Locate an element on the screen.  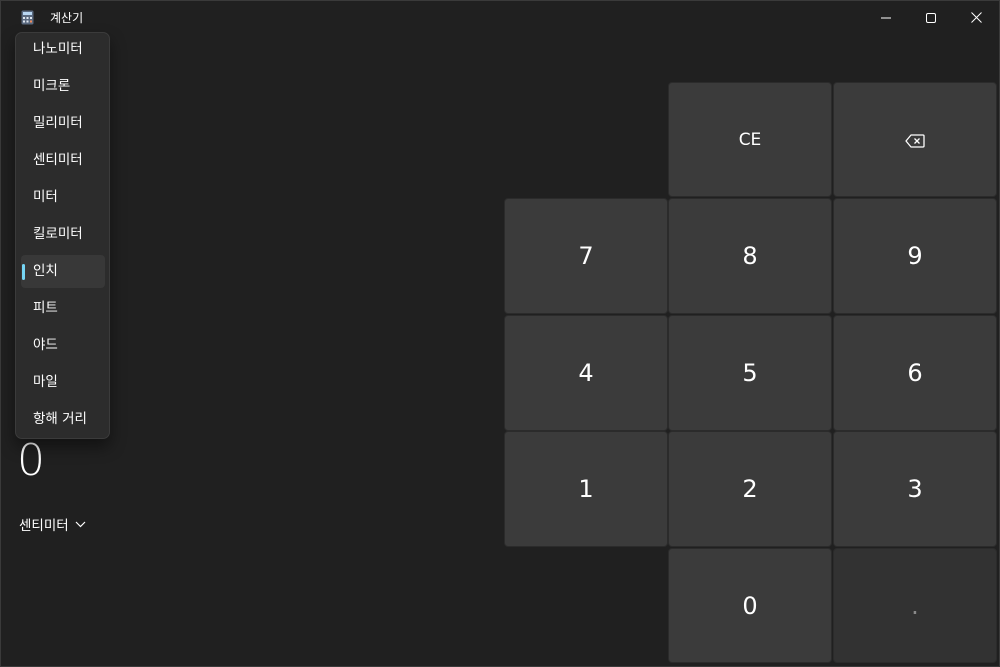
unit-dropdown-label: 센티미터 is located at coordinates (44, 526).